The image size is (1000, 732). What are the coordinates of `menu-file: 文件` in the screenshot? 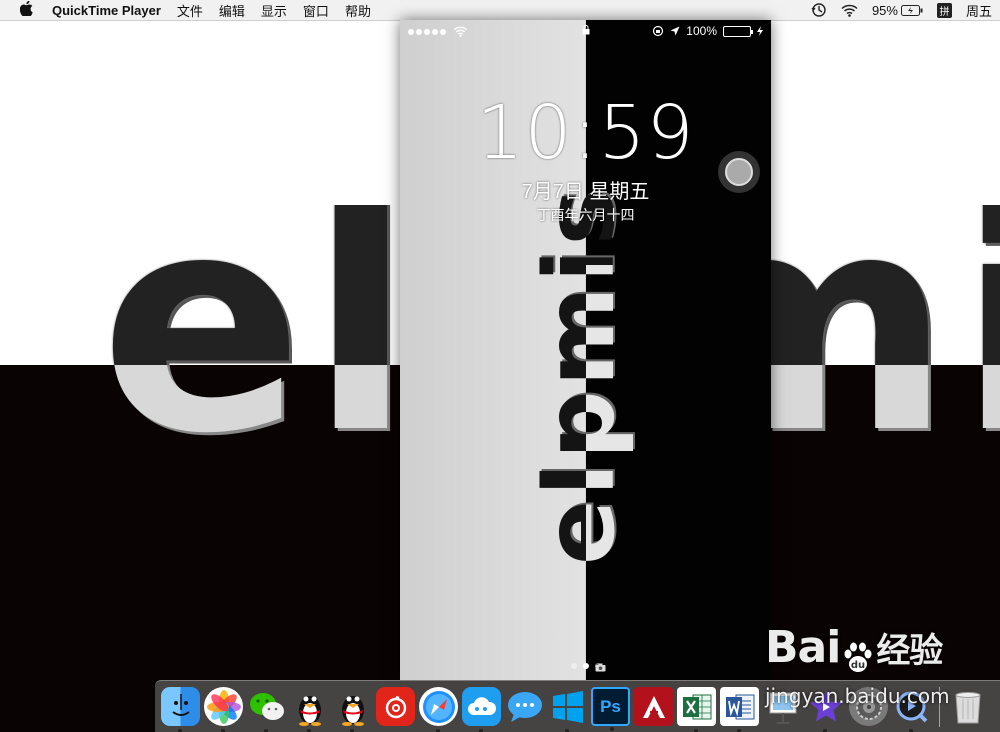 It's located at (190, 10).